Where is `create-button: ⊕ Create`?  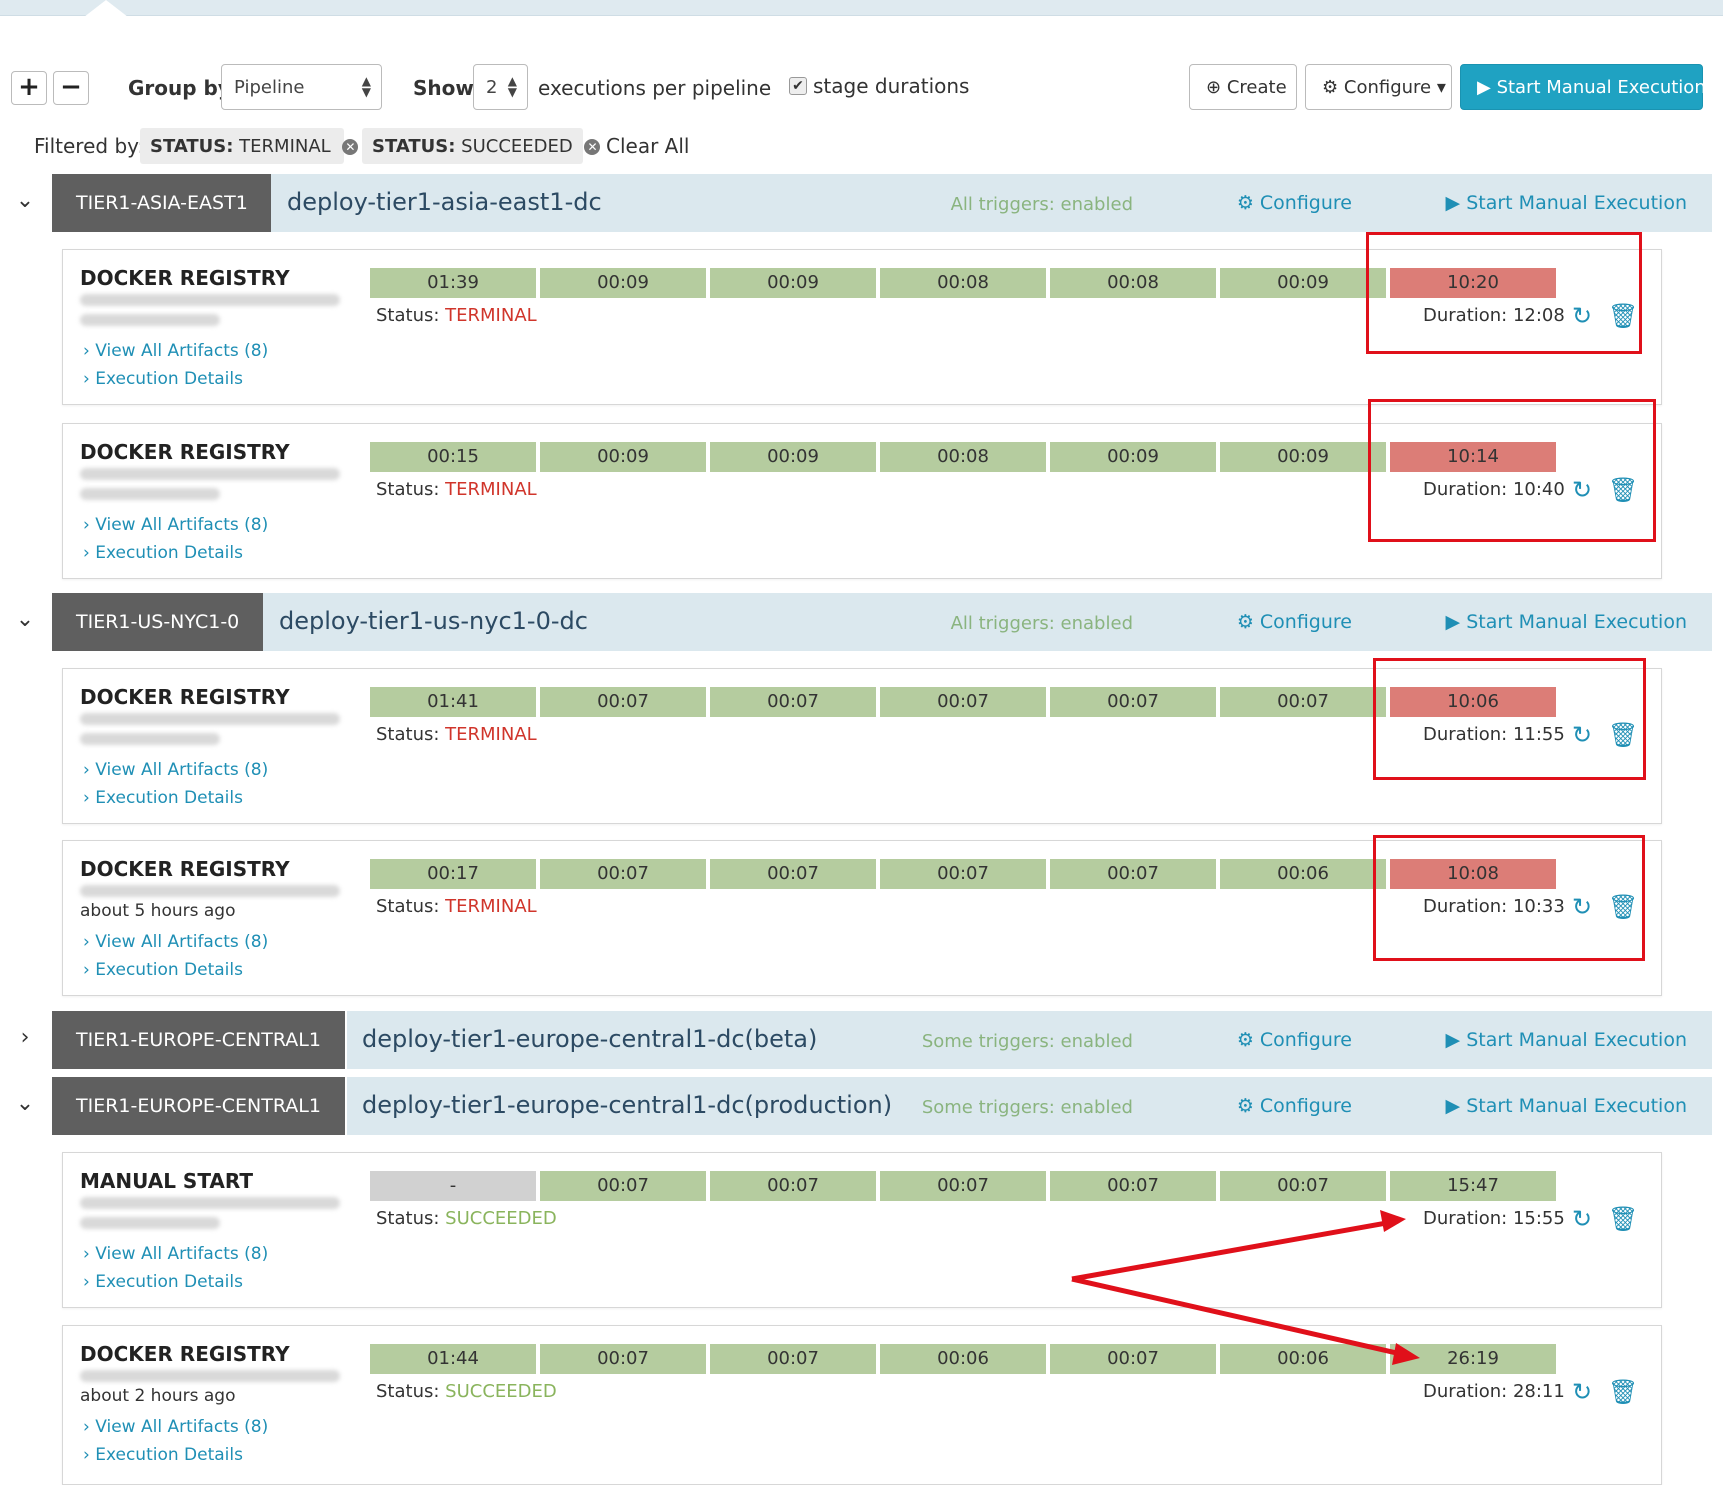
create-button: ⊕ Create is located at coordinates (1243, 87).